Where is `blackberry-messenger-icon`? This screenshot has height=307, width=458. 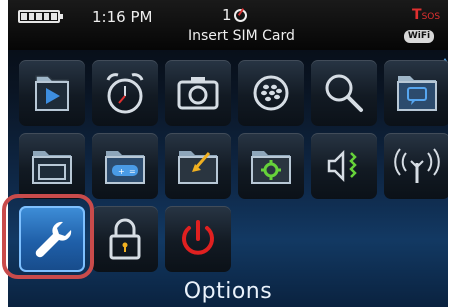
blackberry-messenger-icon is located at coordinates (271, 93).